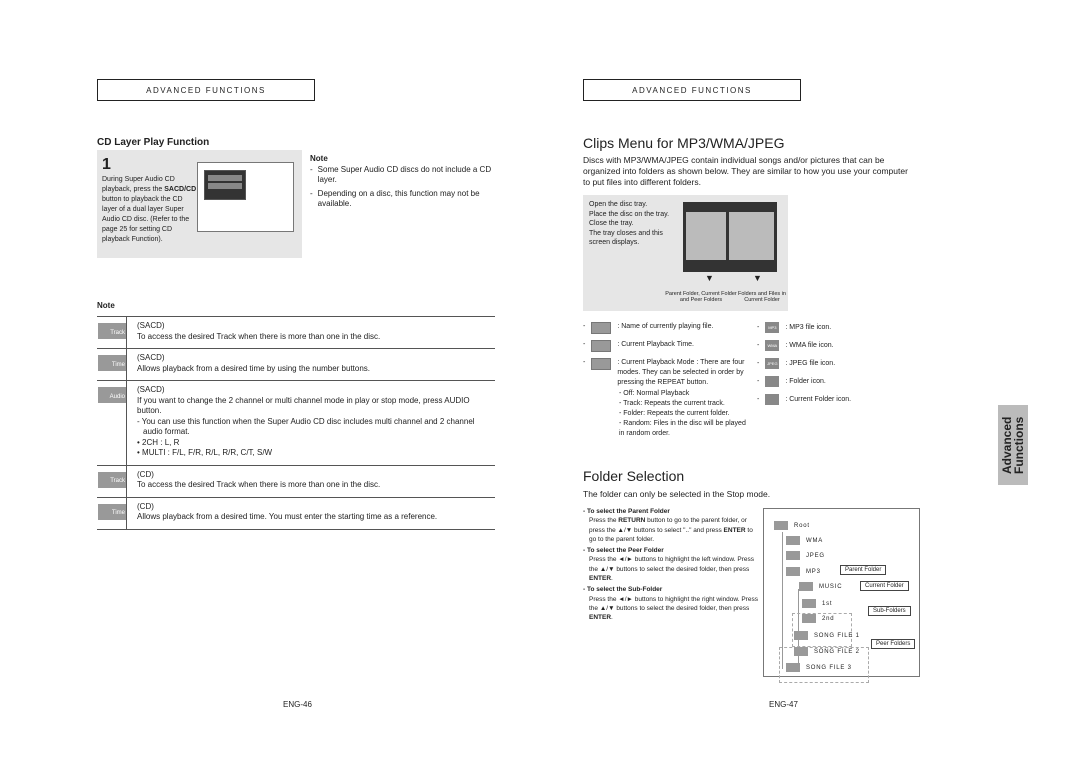 The image size is (1080, 783). I want to click on left-header: Advanced Functions, so click(206, 90).